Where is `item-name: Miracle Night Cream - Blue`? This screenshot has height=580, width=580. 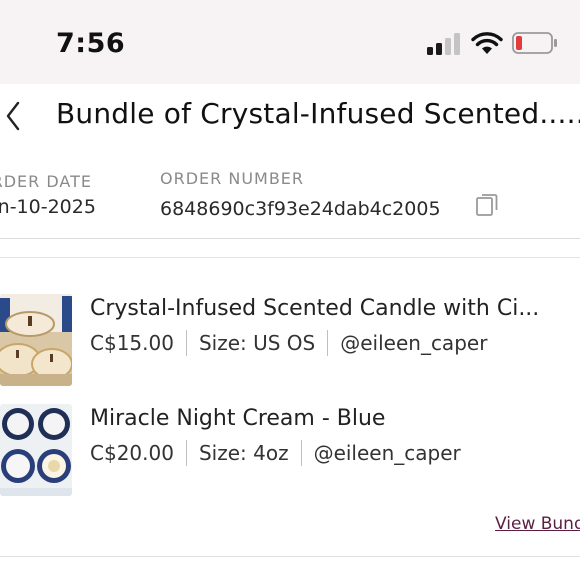
item-name: Miracle Night Cream - Blue is located at coordinates (238, 418).